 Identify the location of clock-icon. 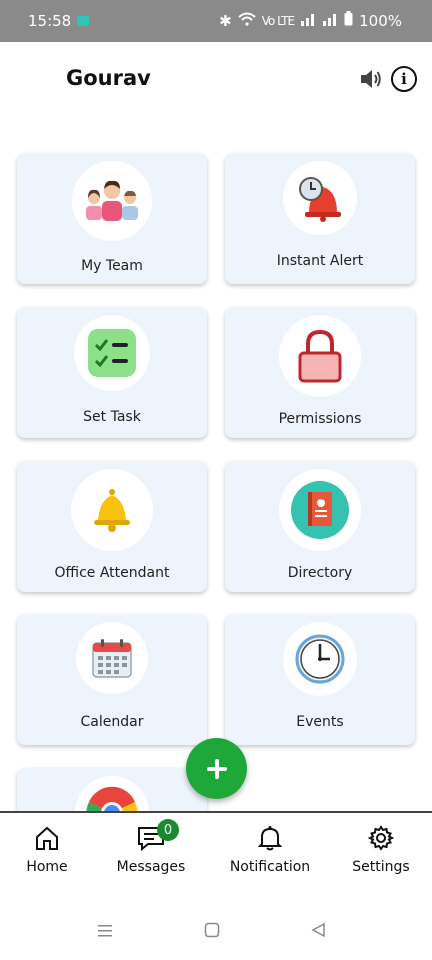
(320, 659).